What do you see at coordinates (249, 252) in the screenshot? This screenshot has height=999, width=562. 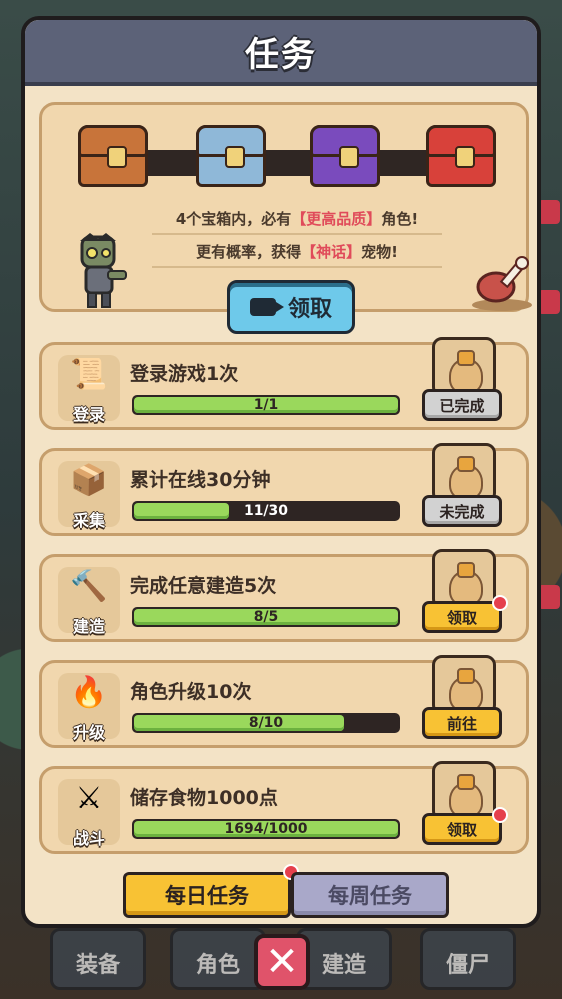 I see `reward-text: 更有概率，获得` at bounding box center [249, 252].